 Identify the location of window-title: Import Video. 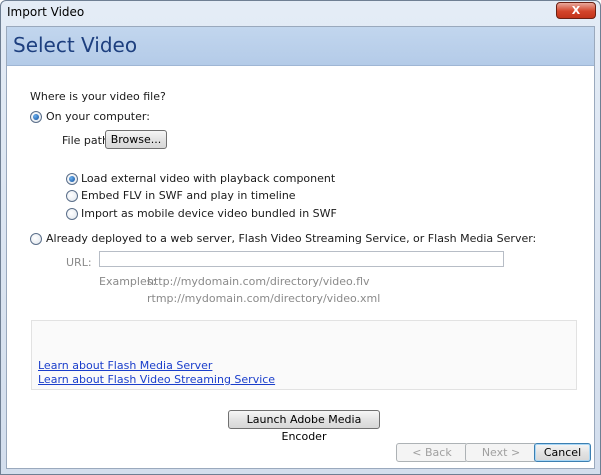
(46, 12).